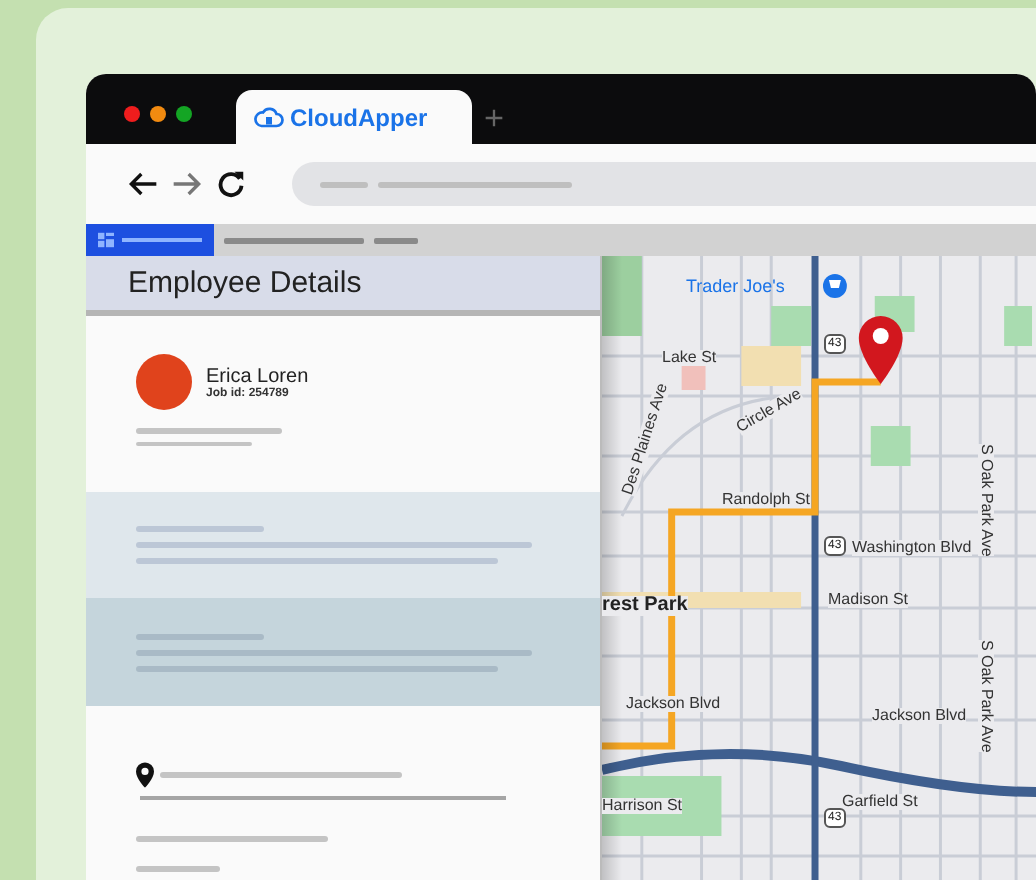 The width and height of the screenshot is (1036, 880). What do you see at coordinates (868, 600) in the screenshot?
I see `street-label: Madison St` at bounding box center [868, 600].